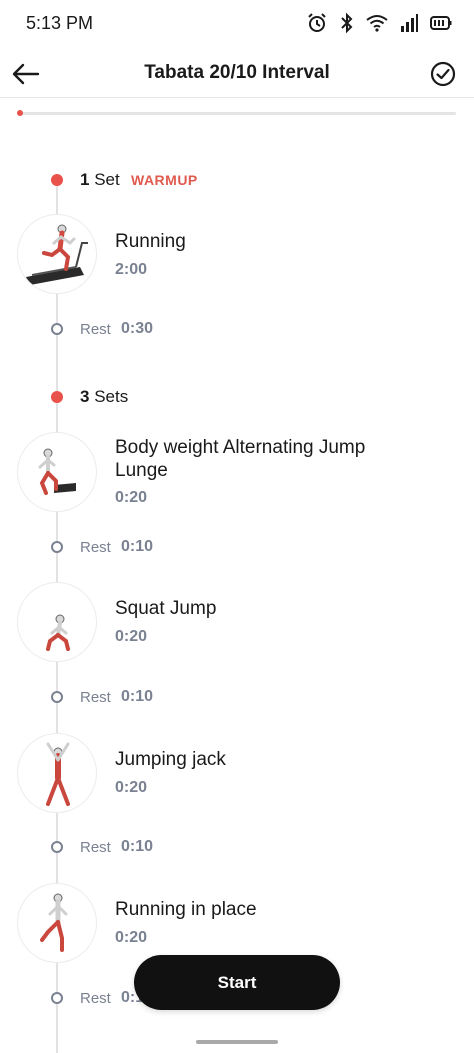 The height and width of the screenshot is (1053, 474). Describe the element at coordinates (20, 113) in the screenshot. I see `progress-marker` at that location.